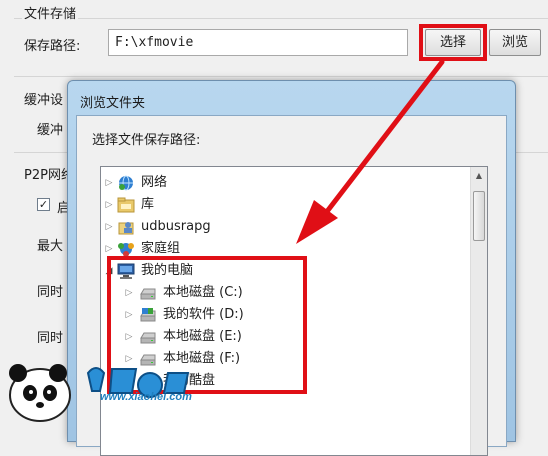 The width and height of the screenshot is (548, 456). I want to click on watermark-logo, so click(100, 390).